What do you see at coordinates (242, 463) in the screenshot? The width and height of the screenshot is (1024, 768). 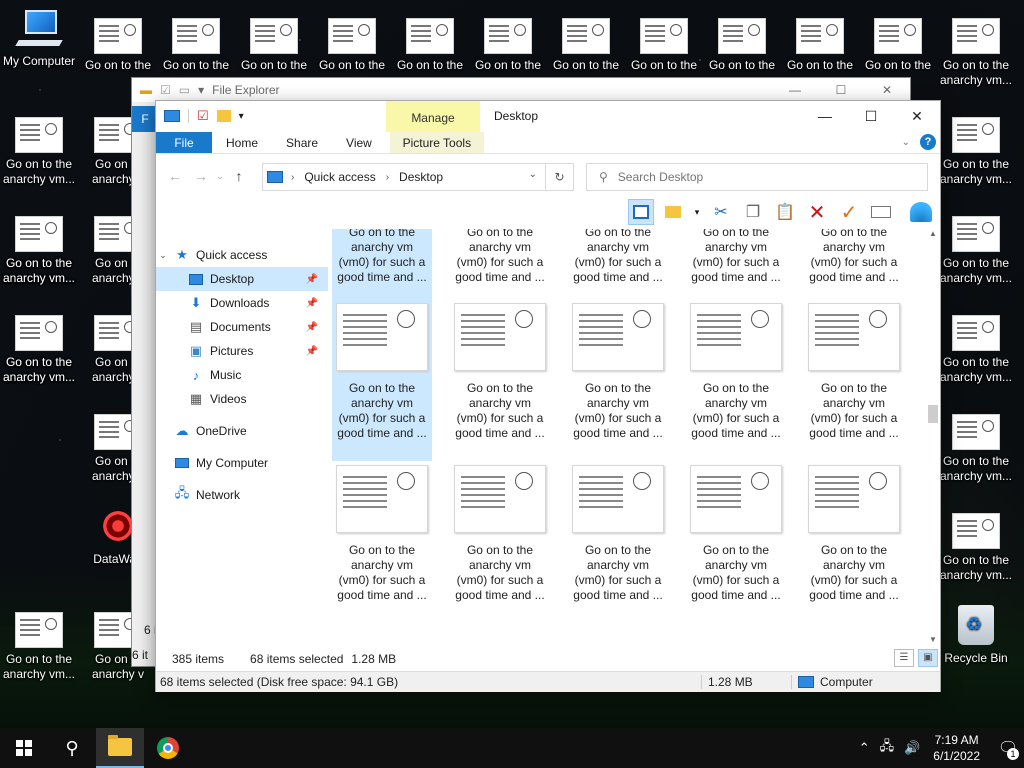 I see `nav-my-computer: My Computer` at bounding box center [242, 463].